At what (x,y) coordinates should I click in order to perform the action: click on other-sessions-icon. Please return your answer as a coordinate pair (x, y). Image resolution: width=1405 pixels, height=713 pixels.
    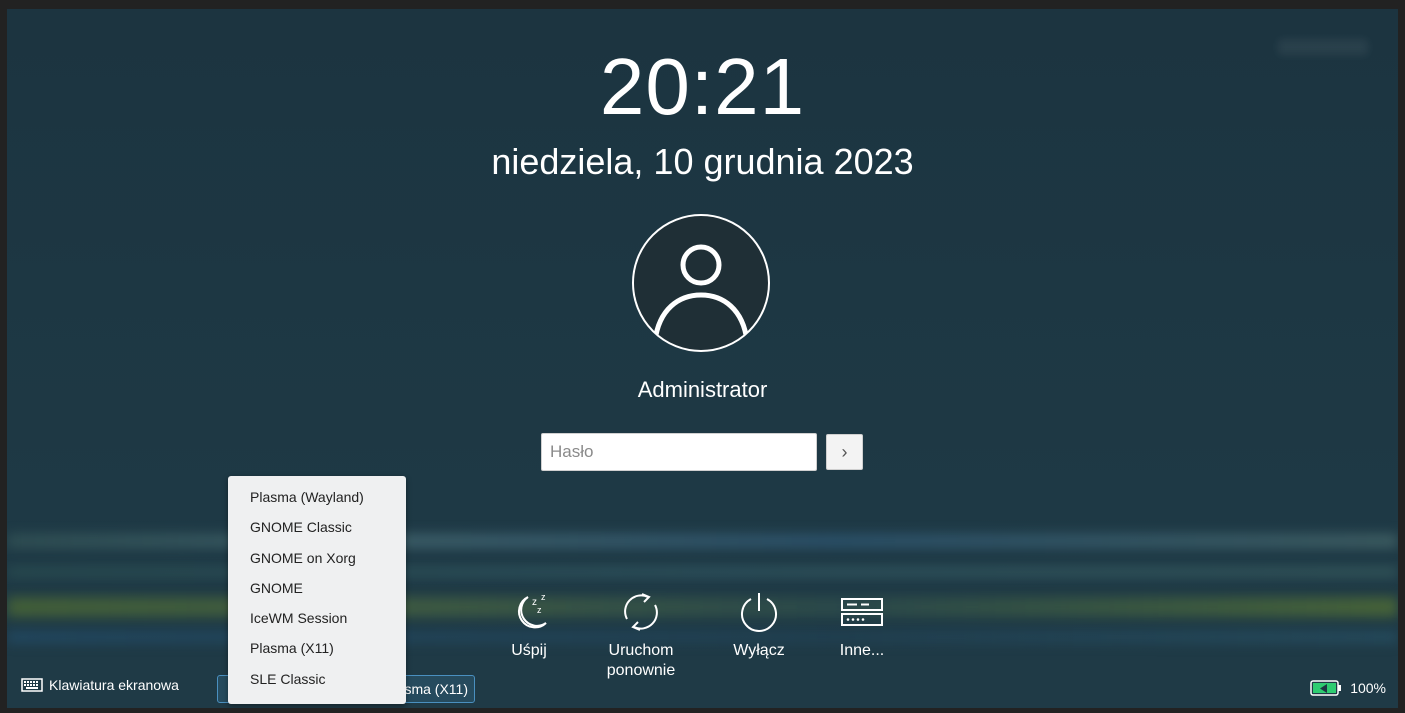
    Looking at the image, I should click on (862, 612).